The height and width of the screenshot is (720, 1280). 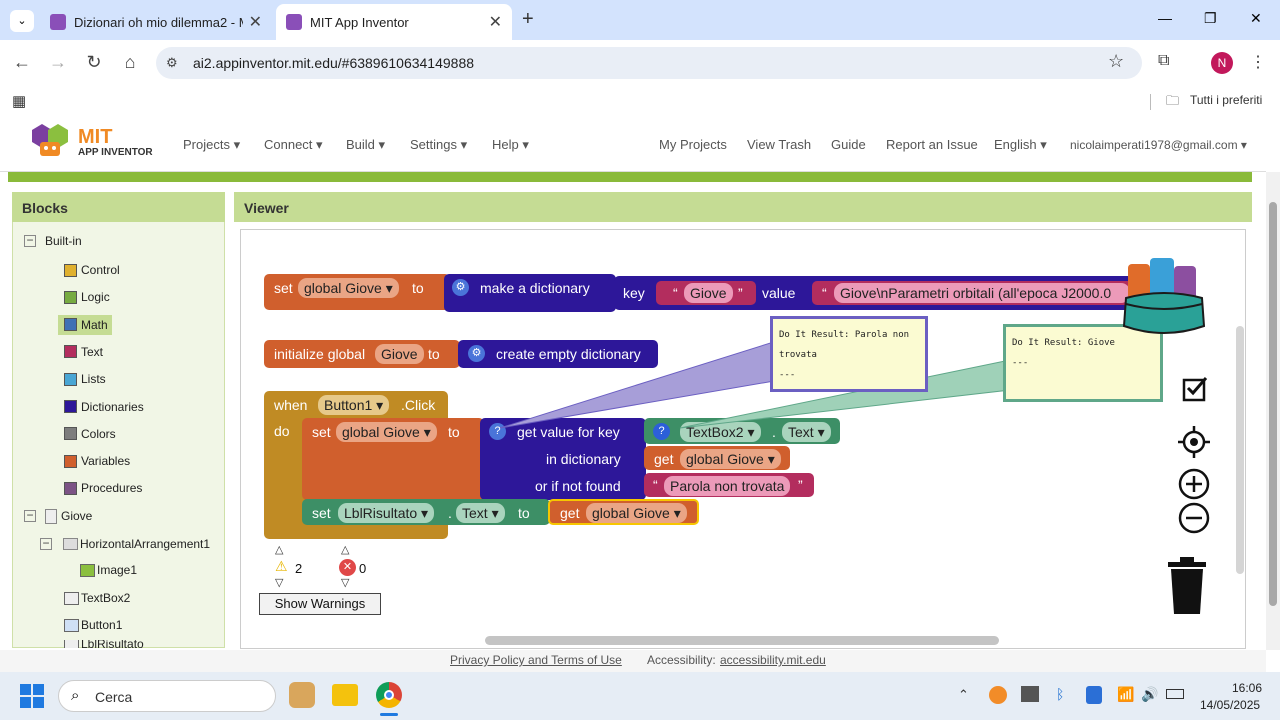 What do you see at coordinates (536, 660) in the screenshot?
I see `privacy-link: Privacy Policy and Terms of Use` at bounding box center [536, 660].